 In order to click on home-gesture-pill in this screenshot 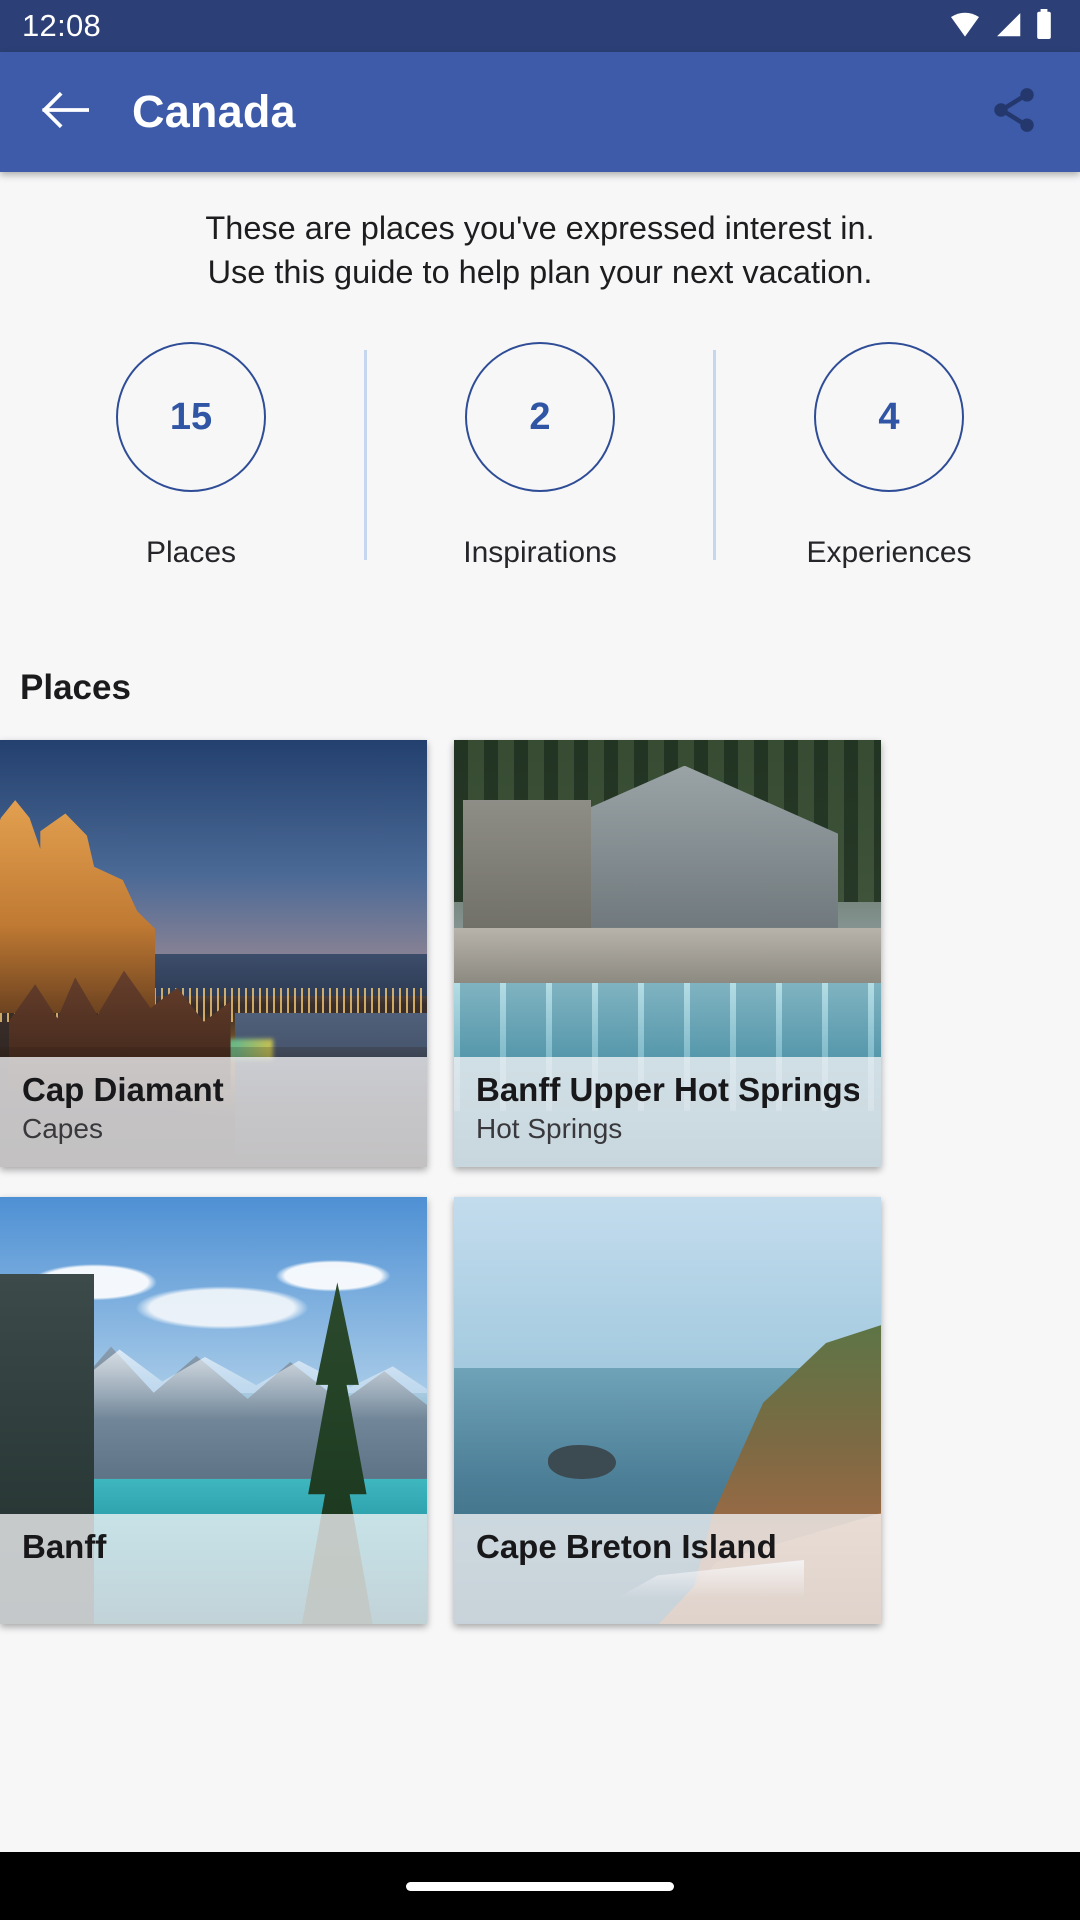, I will do `click(540, 1886)`.